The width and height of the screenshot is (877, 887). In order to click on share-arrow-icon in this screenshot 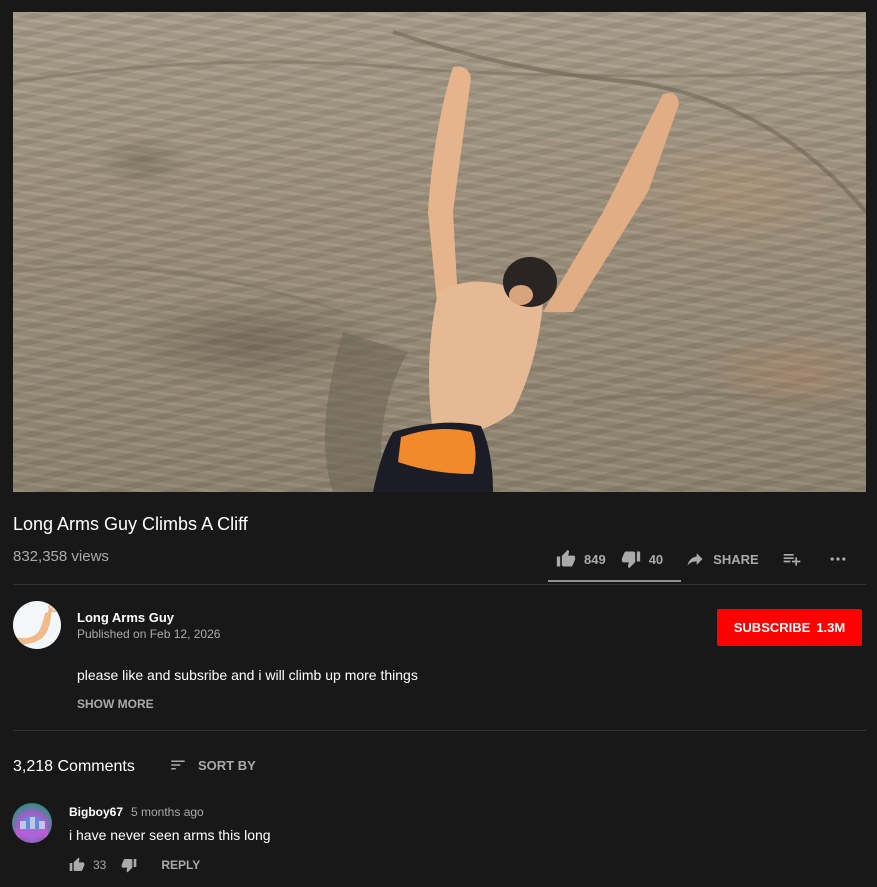, I will do `click(695, 559)`.